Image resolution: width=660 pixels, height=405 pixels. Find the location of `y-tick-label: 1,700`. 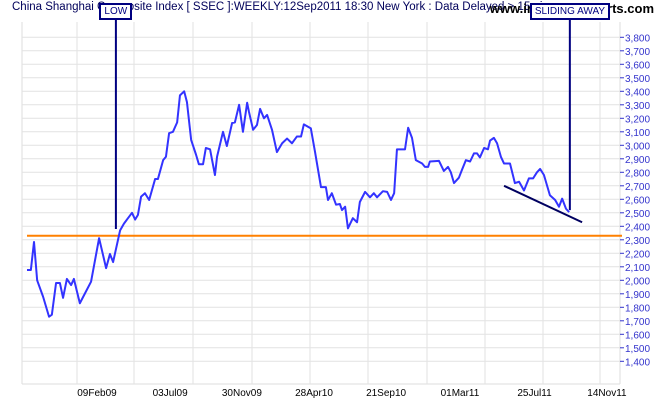

y-tick-label: 1,700 is located at coordinates (637, 322).